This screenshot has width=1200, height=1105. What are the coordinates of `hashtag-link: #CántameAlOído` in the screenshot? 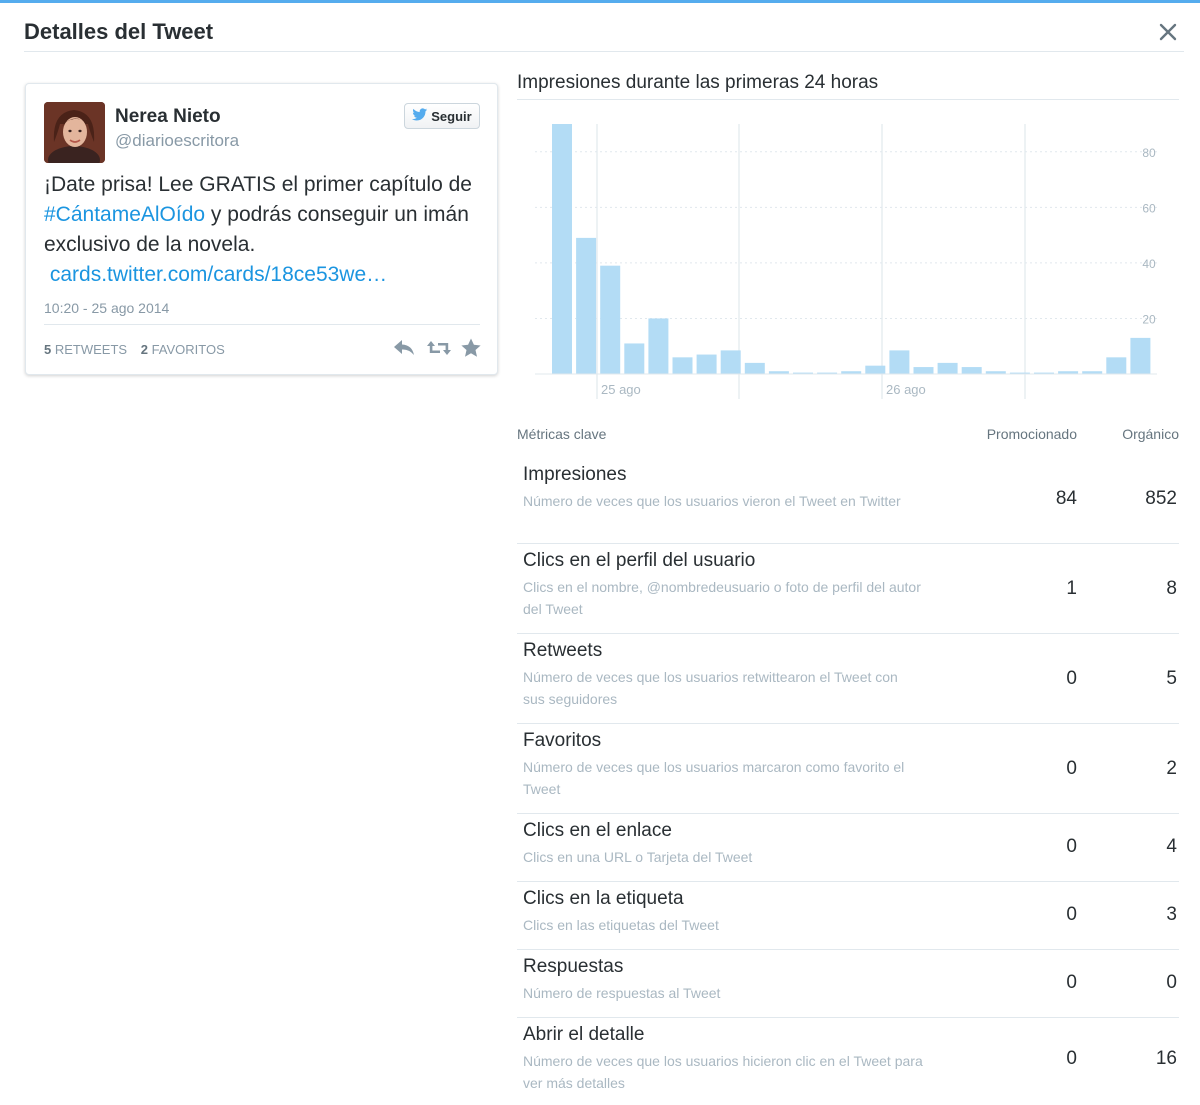 It's located at (124, 214).